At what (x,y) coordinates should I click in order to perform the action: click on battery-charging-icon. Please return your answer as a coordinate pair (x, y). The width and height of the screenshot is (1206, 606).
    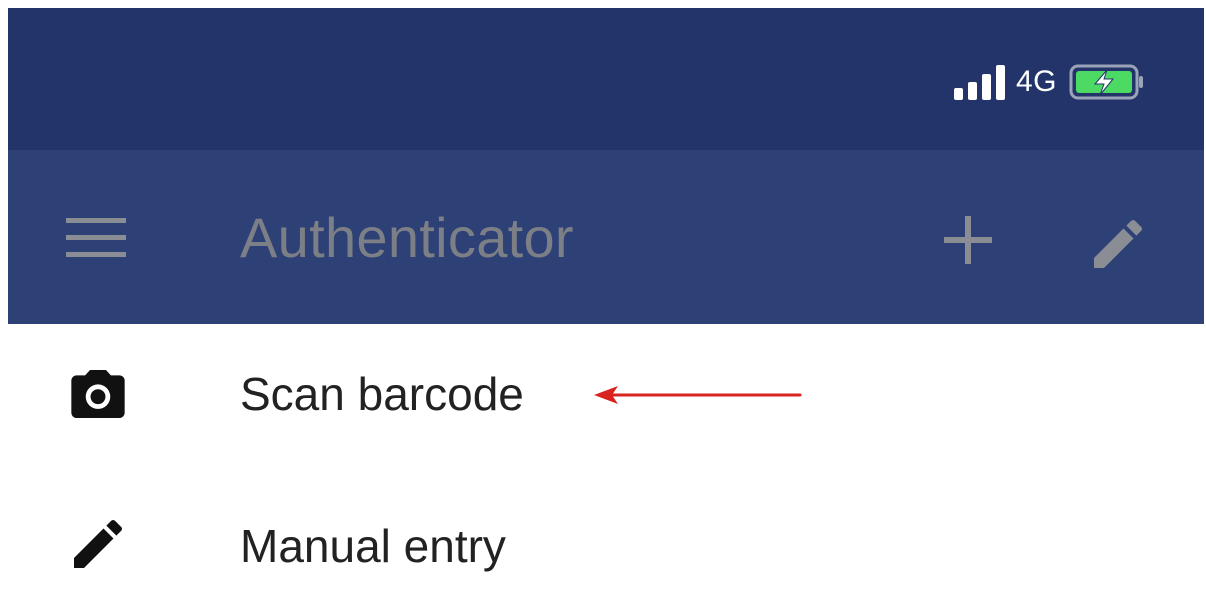
    Looking at the image, I should click on (1106, 82).